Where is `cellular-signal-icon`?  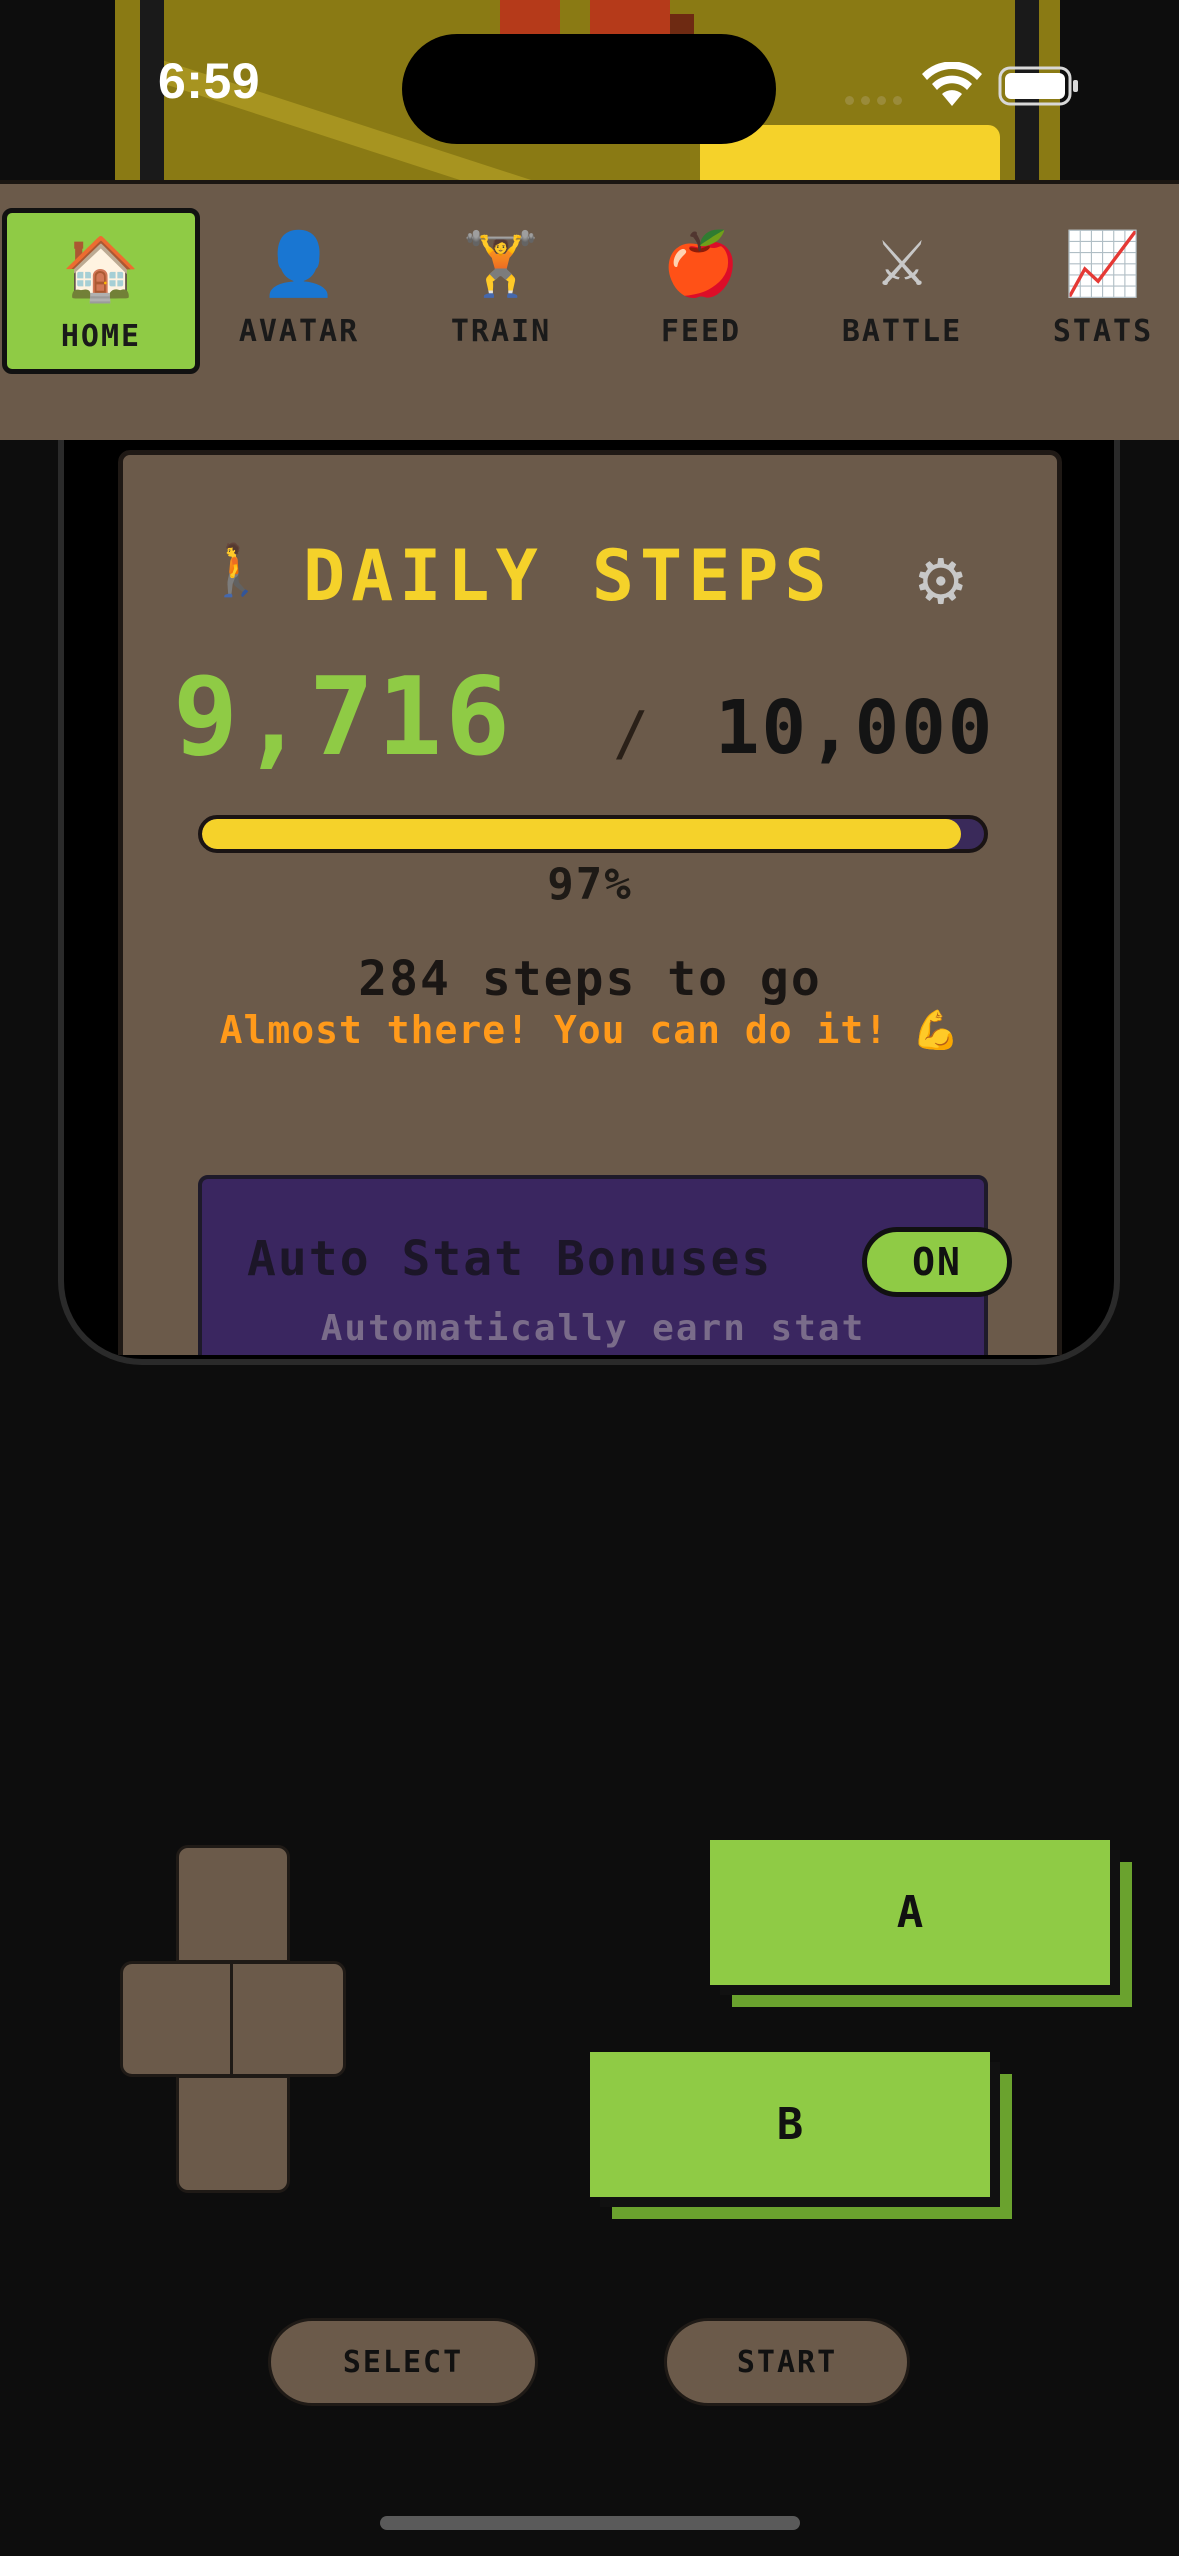
cellular-signal-icon is located at coordinates (873, 100).